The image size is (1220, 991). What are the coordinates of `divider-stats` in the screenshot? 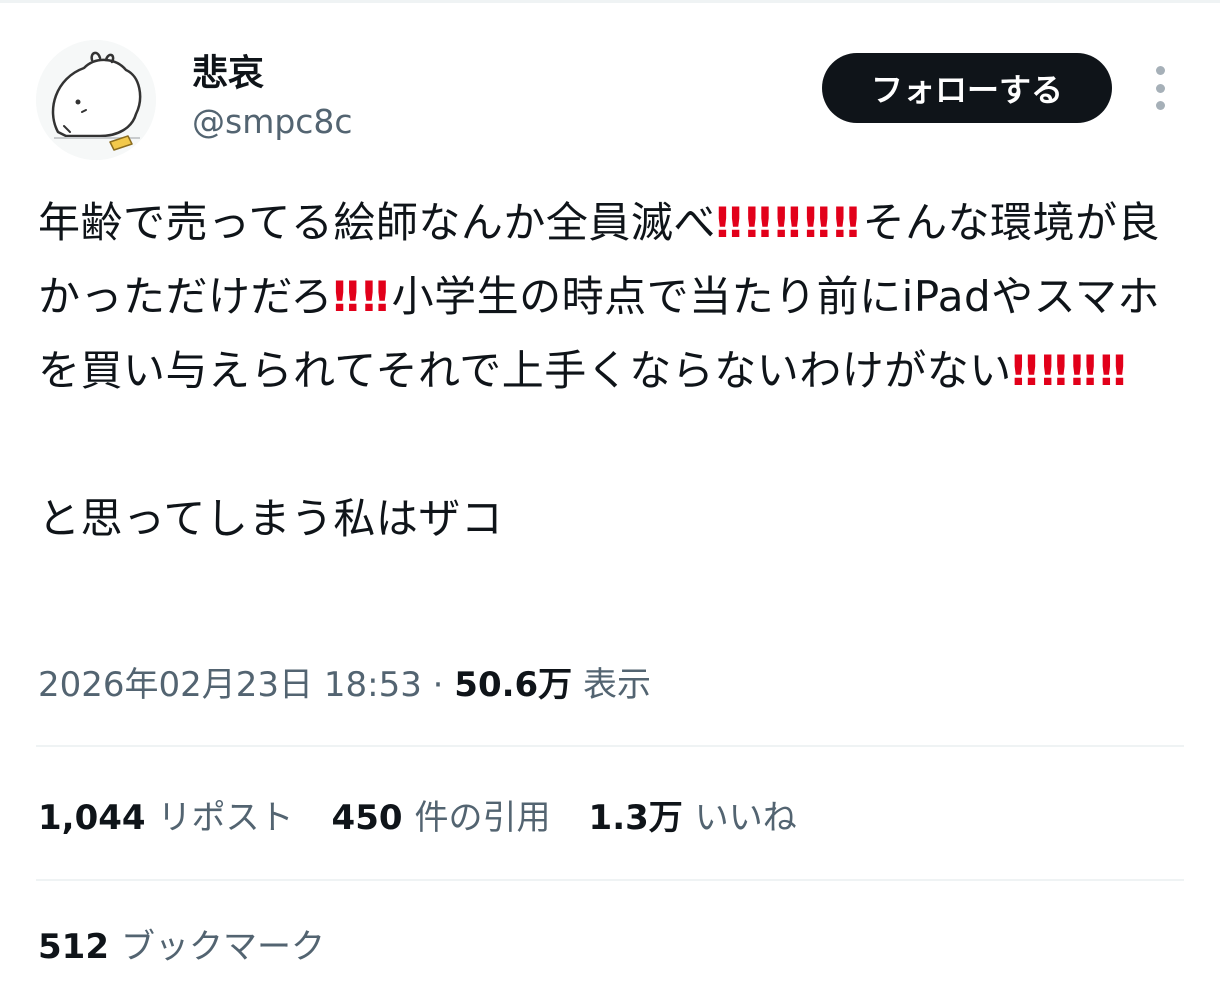 It's located at (610, 880).